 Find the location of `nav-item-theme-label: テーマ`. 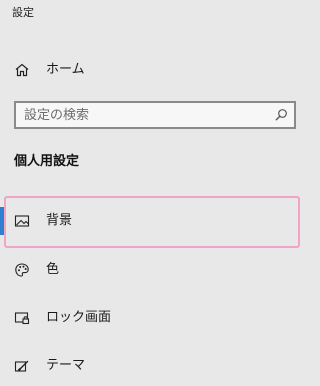

nav-item-theme-label: テーマ is located at coordinates (66, 365).